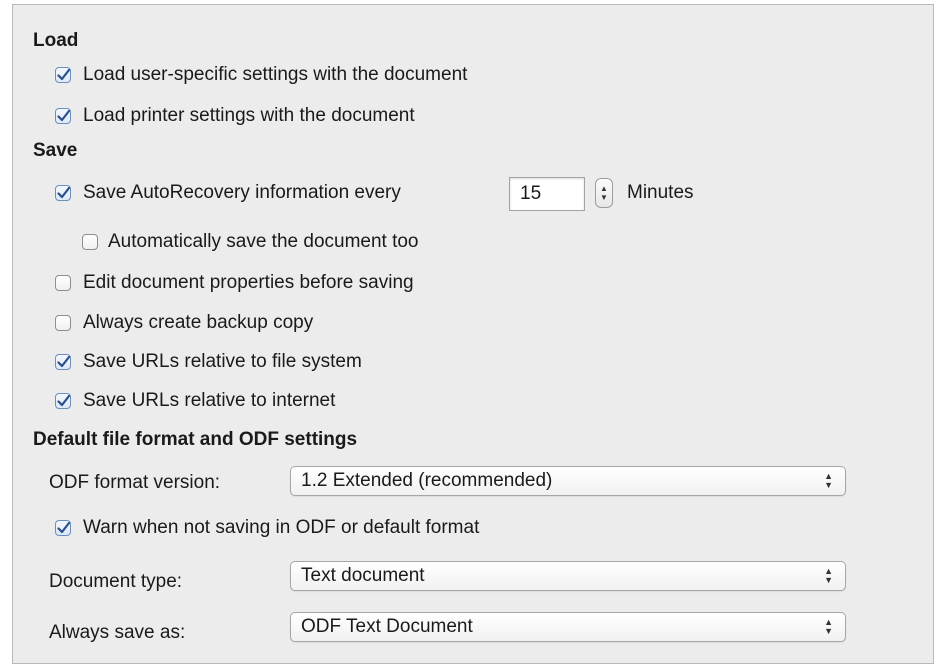 This screenshot has width=937, height=664. What do you see at coordinates (427, 480) in the screenshot?
I see `odf-version-value: 1.2 Extended (recommended)` at bounding box center [427, 480].